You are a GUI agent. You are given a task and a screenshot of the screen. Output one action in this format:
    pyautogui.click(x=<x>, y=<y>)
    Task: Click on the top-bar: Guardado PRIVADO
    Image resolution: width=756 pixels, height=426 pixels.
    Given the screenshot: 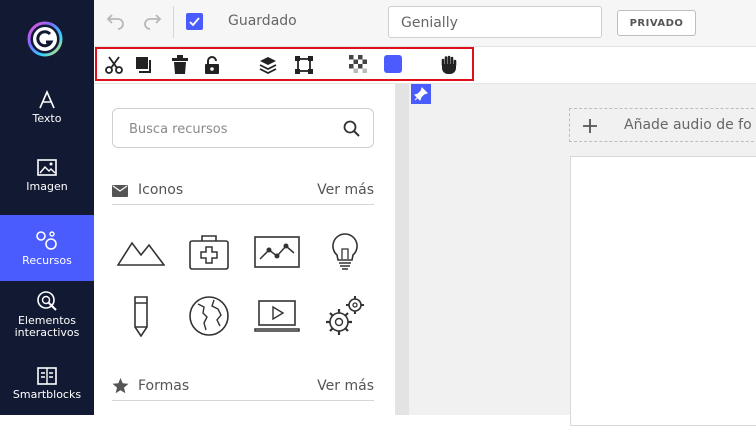 What is the action you would take?
    pyautogui.click(x=425, y=23)
    